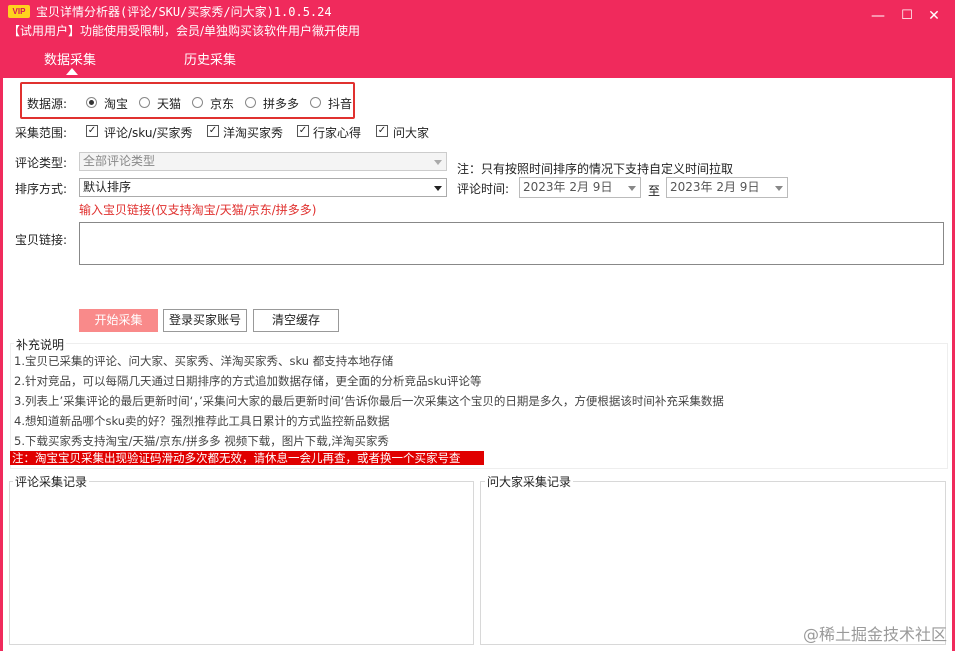 The width and height of the screenshot is (955, 651). Describe the element at coordinates (222, 103) in the screenshot. I see `radio-jd-label: 京东` at that location.